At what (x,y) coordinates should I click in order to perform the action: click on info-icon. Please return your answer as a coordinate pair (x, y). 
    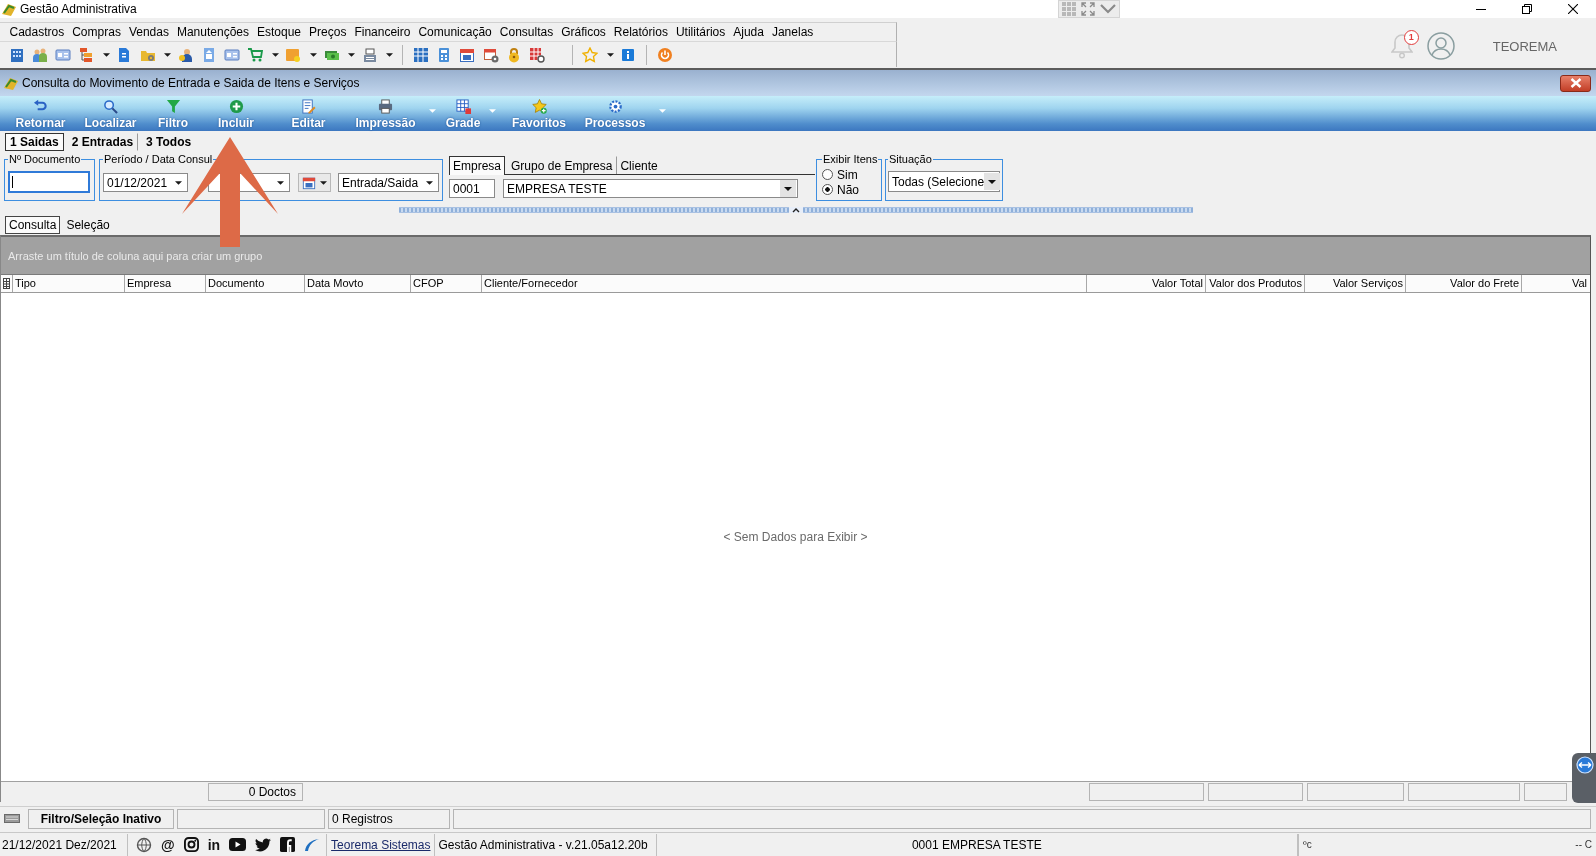
    Looking at the image, I should click on (628, 54).